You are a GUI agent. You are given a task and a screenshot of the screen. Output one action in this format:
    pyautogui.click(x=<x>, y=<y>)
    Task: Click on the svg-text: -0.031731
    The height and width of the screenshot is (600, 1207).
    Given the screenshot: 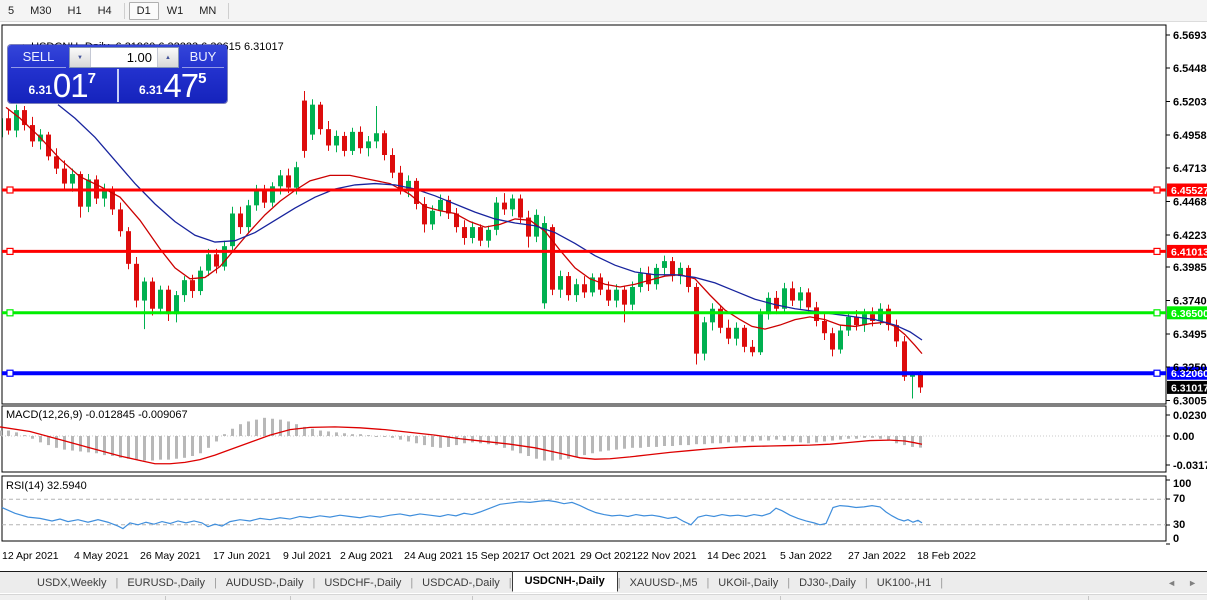 What is the action you would take?
    pyautogui.click(x=1190, y=466)
    